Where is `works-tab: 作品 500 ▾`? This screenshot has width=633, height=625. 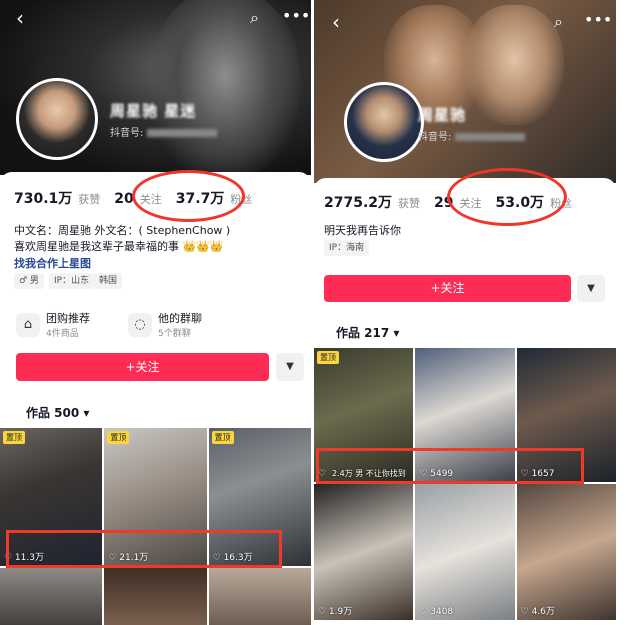
works-tab: 作品 500 ▾ is located at coordinates (57, 412).